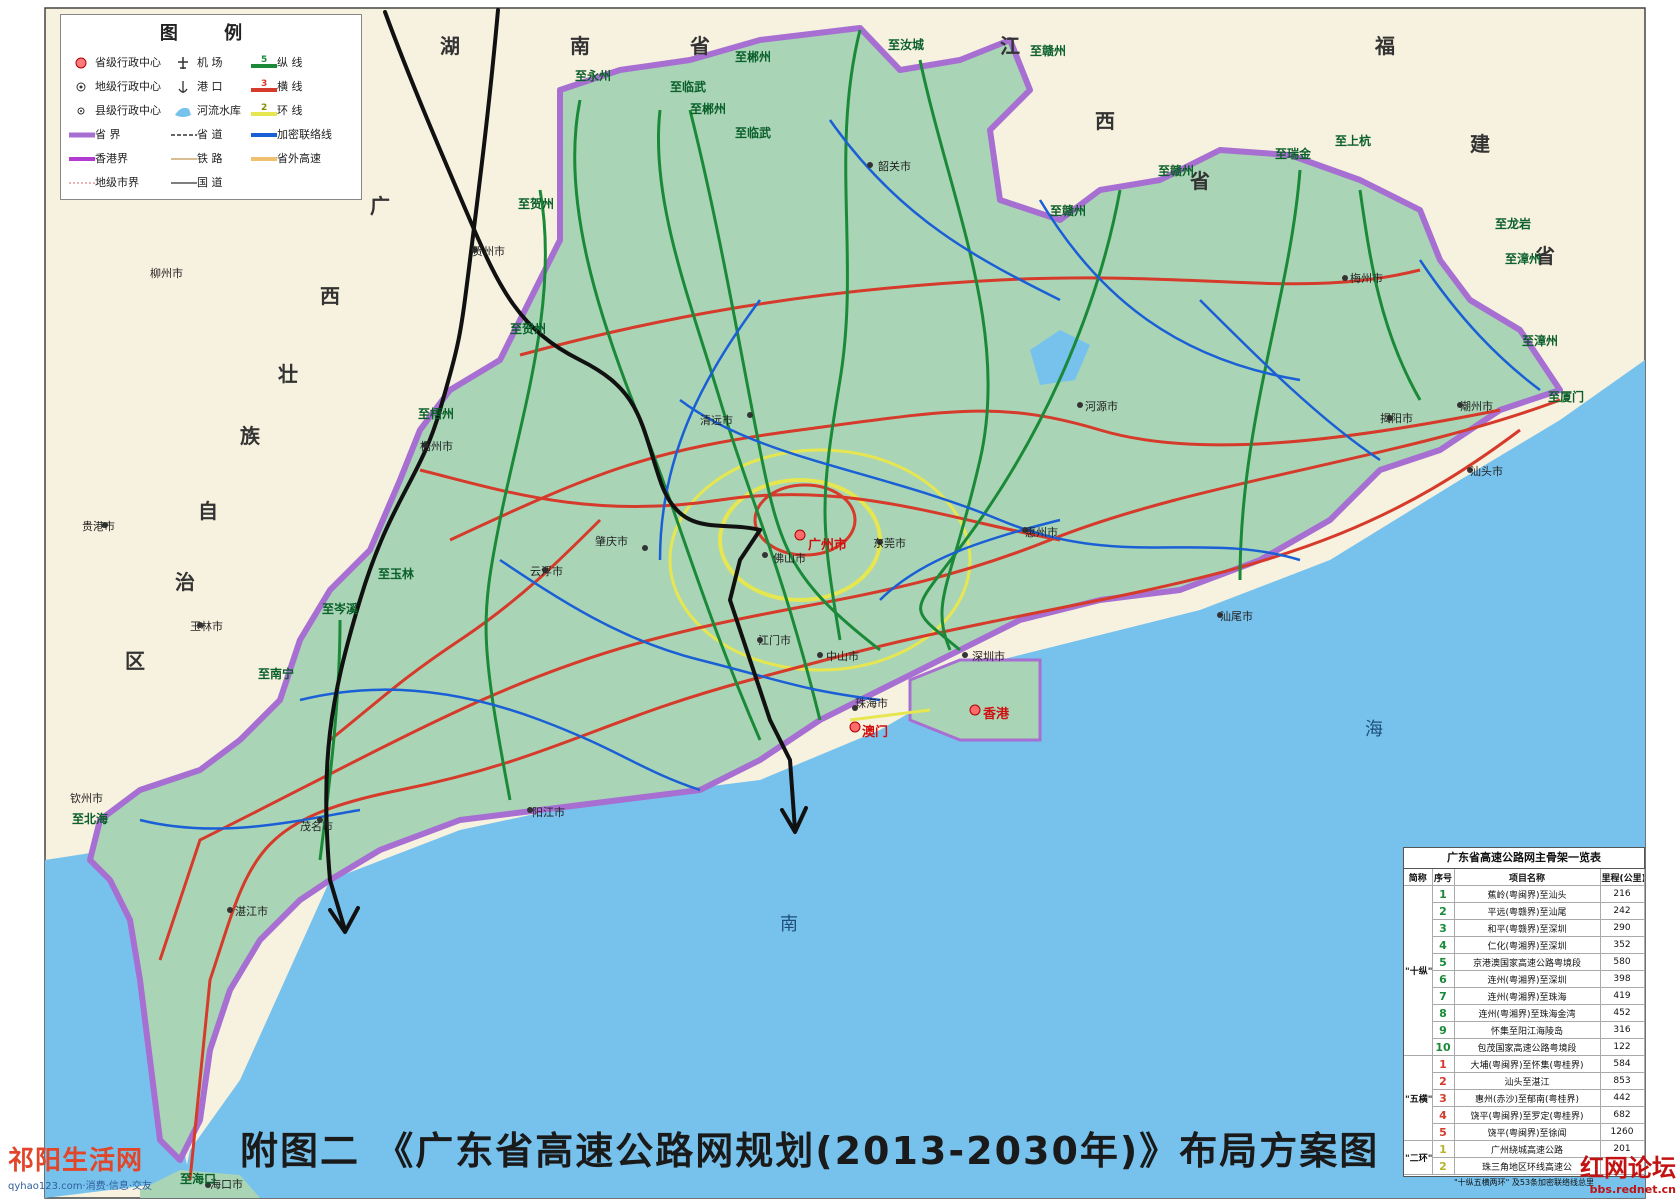 Image resolution: width=1680 pixels, height=1200 pixels. What do you see at coordinates (1527, 1081) in the screenshot?
I see `route-name: 汕头至湛江` at bounding box center [1527, 1081].